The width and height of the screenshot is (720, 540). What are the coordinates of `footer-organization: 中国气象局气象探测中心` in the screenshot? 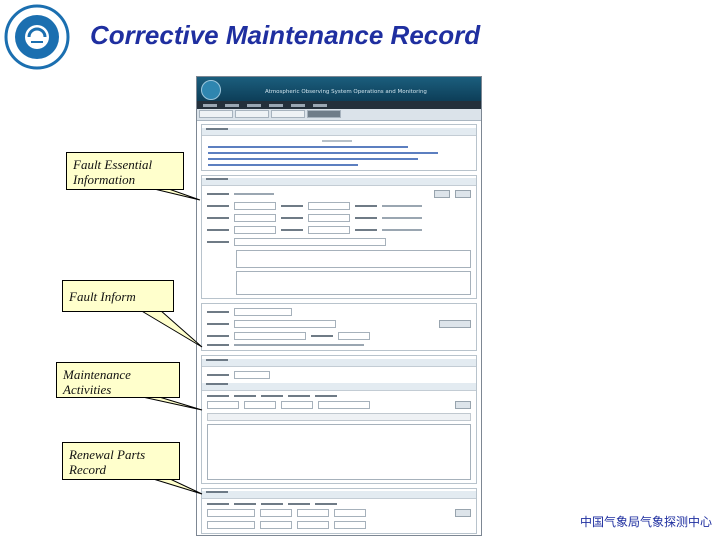 It's located at (645, 522).